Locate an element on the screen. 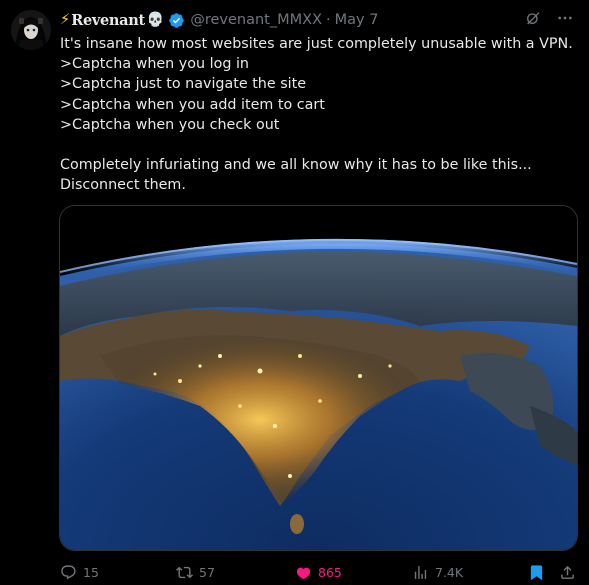 This screenshot has height=585, width=589. heart-icon is located at coordinates (303, 573).